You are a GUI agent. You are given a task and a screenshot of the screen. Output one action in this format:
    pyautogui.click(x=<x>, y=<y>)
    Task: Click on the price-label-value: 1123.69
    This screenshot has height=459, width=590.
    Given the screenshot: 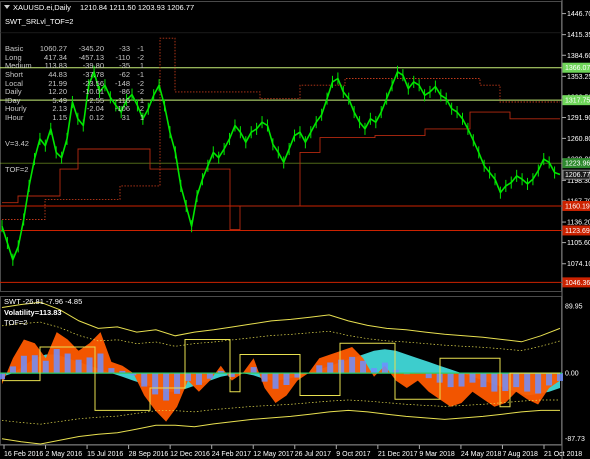 What is the action you would take?
    pyautogui.click(x=577, y=231)
    